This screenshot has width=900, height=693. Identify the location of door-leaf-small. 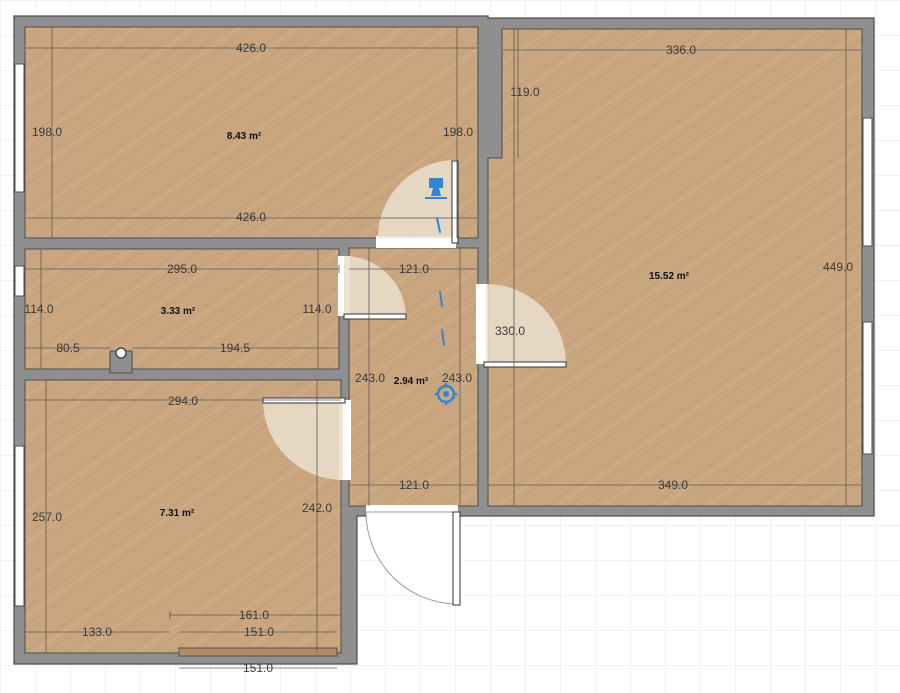
(375, 316).